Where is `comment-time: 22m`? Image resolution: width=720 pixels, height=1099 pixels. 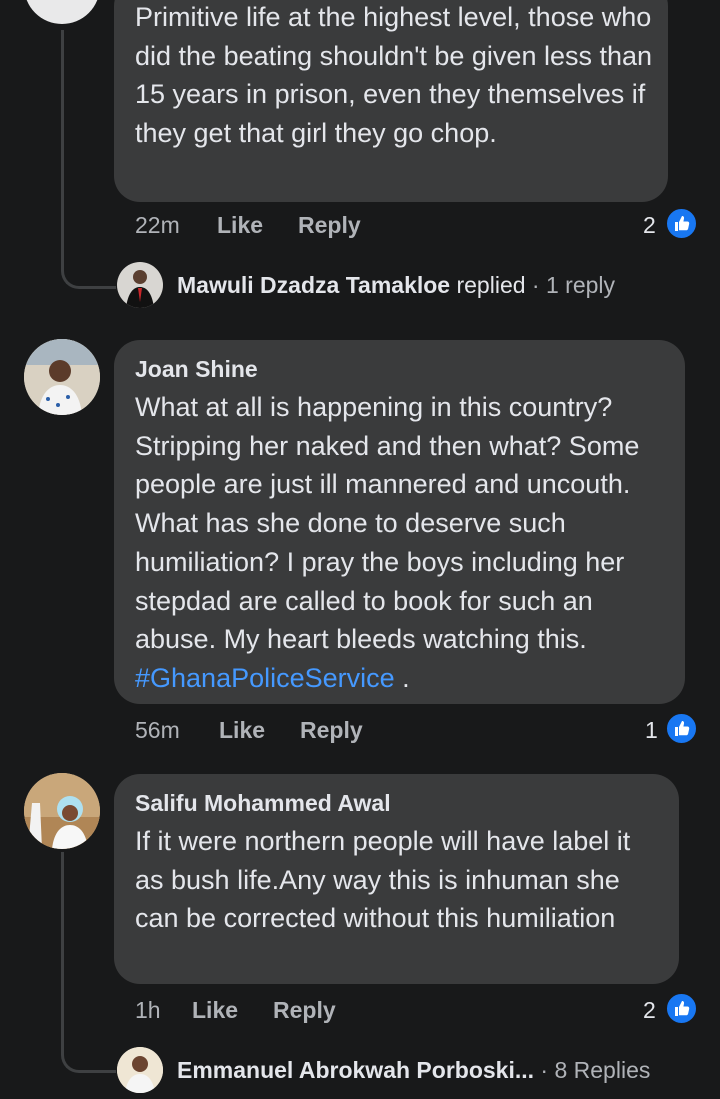 comment-time: 22m is located at coordinates (157, 225).